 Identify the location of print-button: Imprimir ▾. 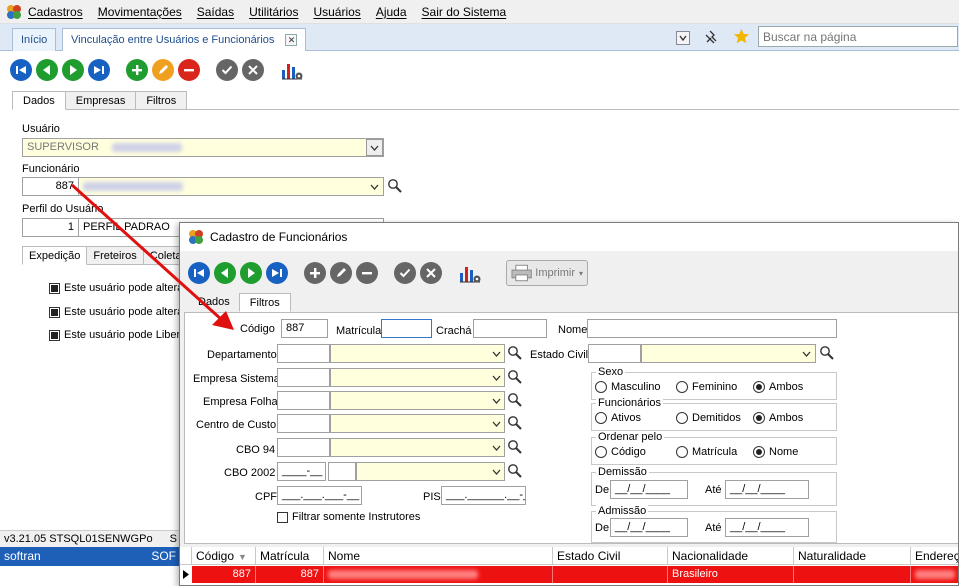
(547, 273).